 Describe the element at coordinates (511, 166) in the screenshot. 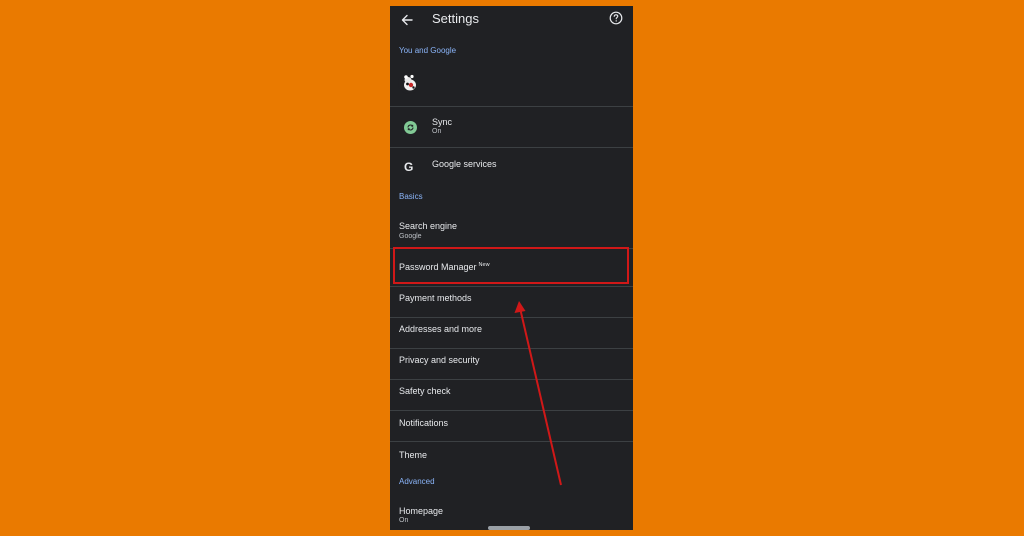

I see `google-services-row: G Google services` at that location.